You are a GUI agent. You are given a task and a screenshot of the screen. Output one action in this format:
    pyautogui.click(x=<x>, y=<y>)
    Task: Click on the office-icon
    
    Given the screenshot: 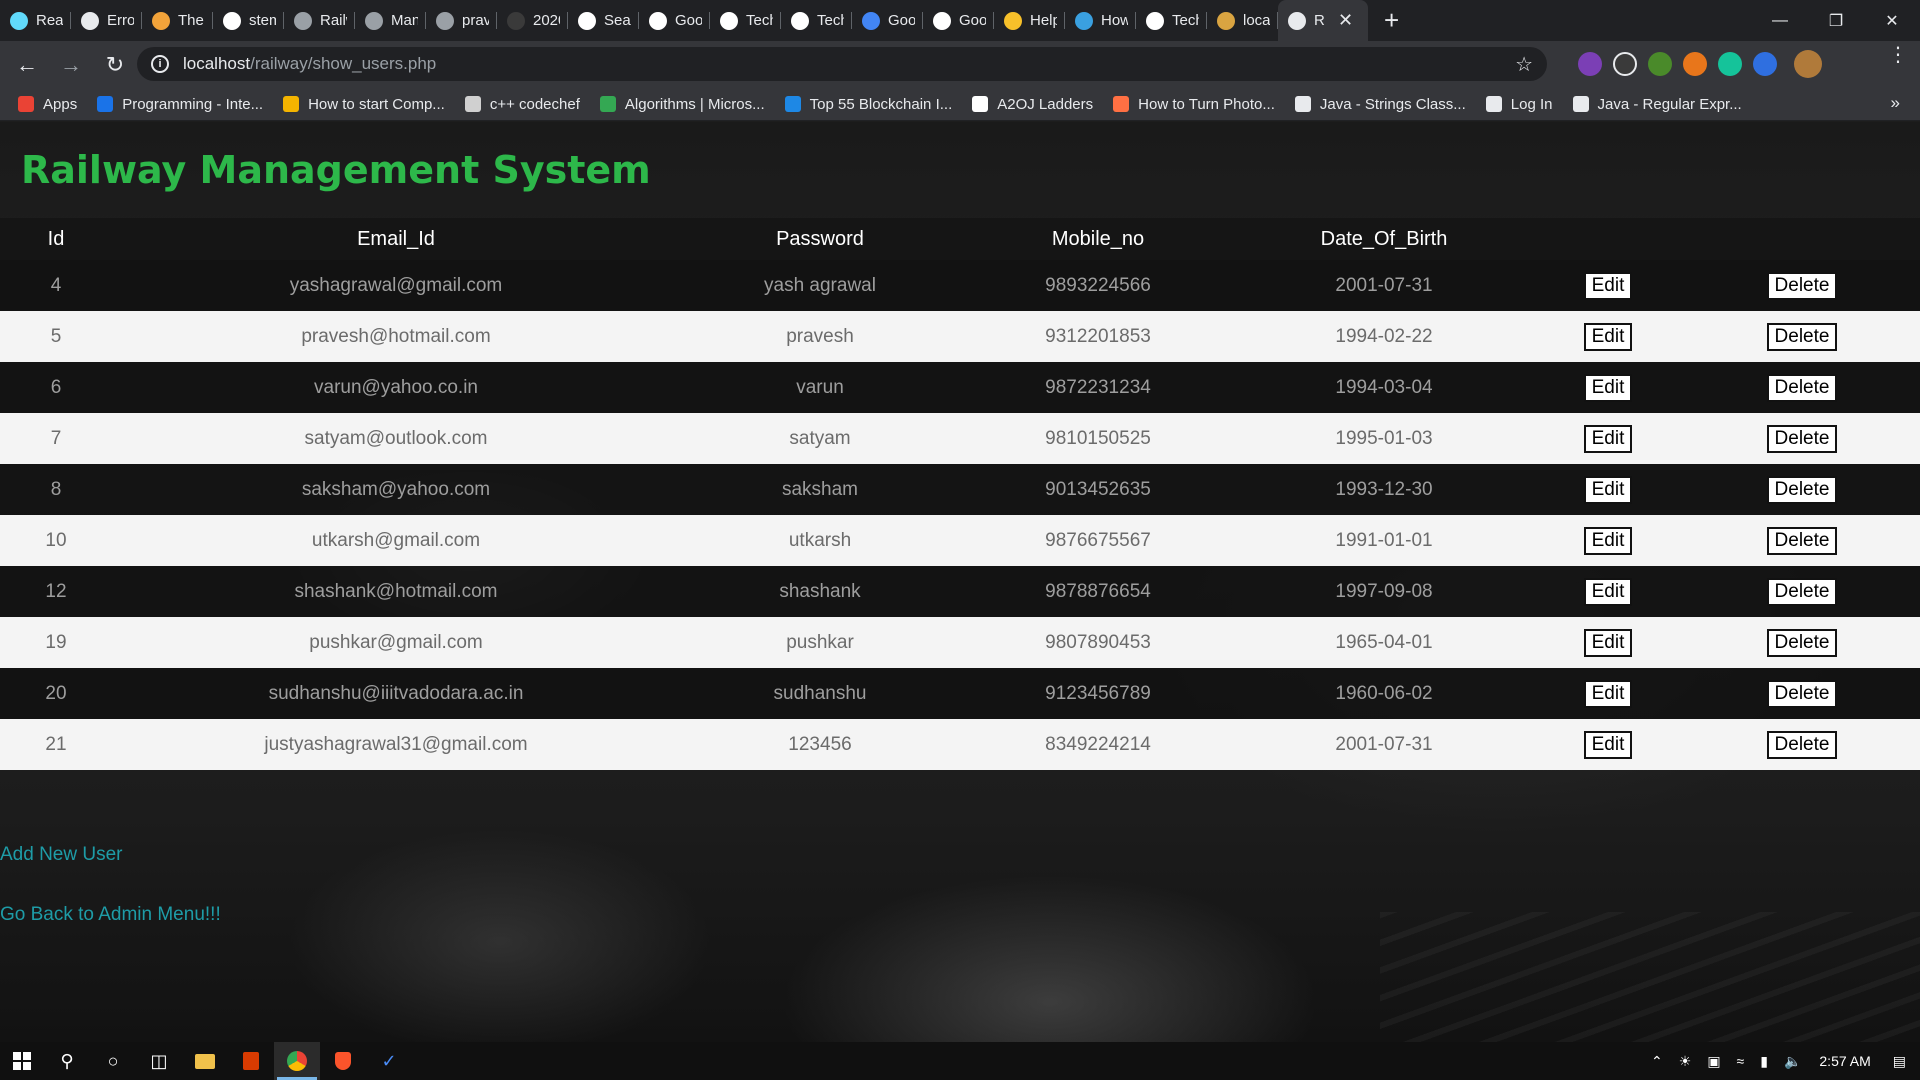 What is the action you would take?
    pyautogui.click(x=251, y=1061)
    